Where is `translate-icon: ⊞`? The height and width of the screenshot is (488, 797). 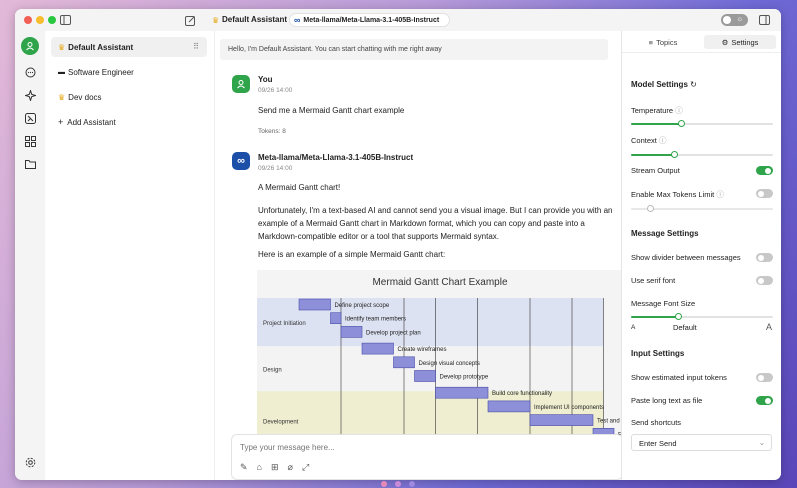
translate-icon: ⊞ is located at coordinates (275, 467).